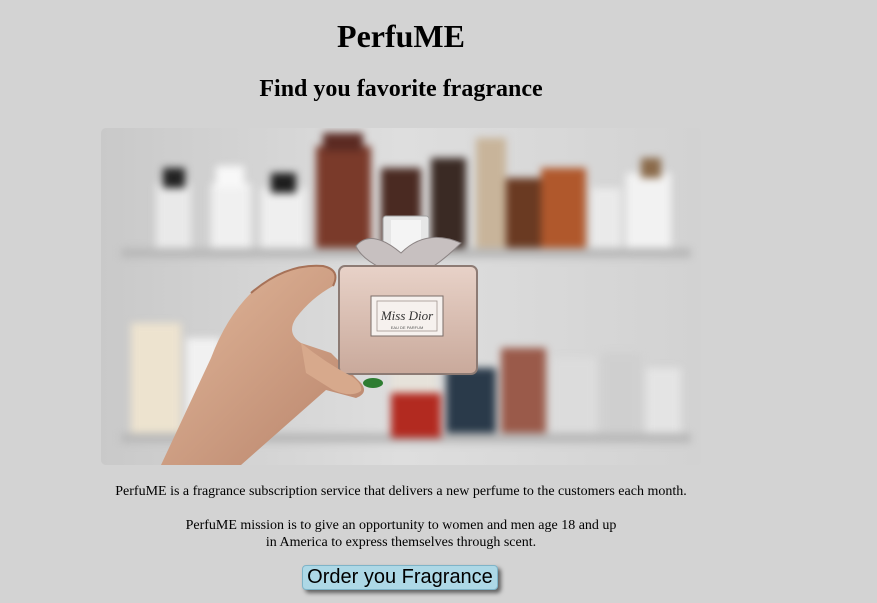 This screenshot has width=877, height=603. I want to click on site-title: PerfuME, so click(401, 36).